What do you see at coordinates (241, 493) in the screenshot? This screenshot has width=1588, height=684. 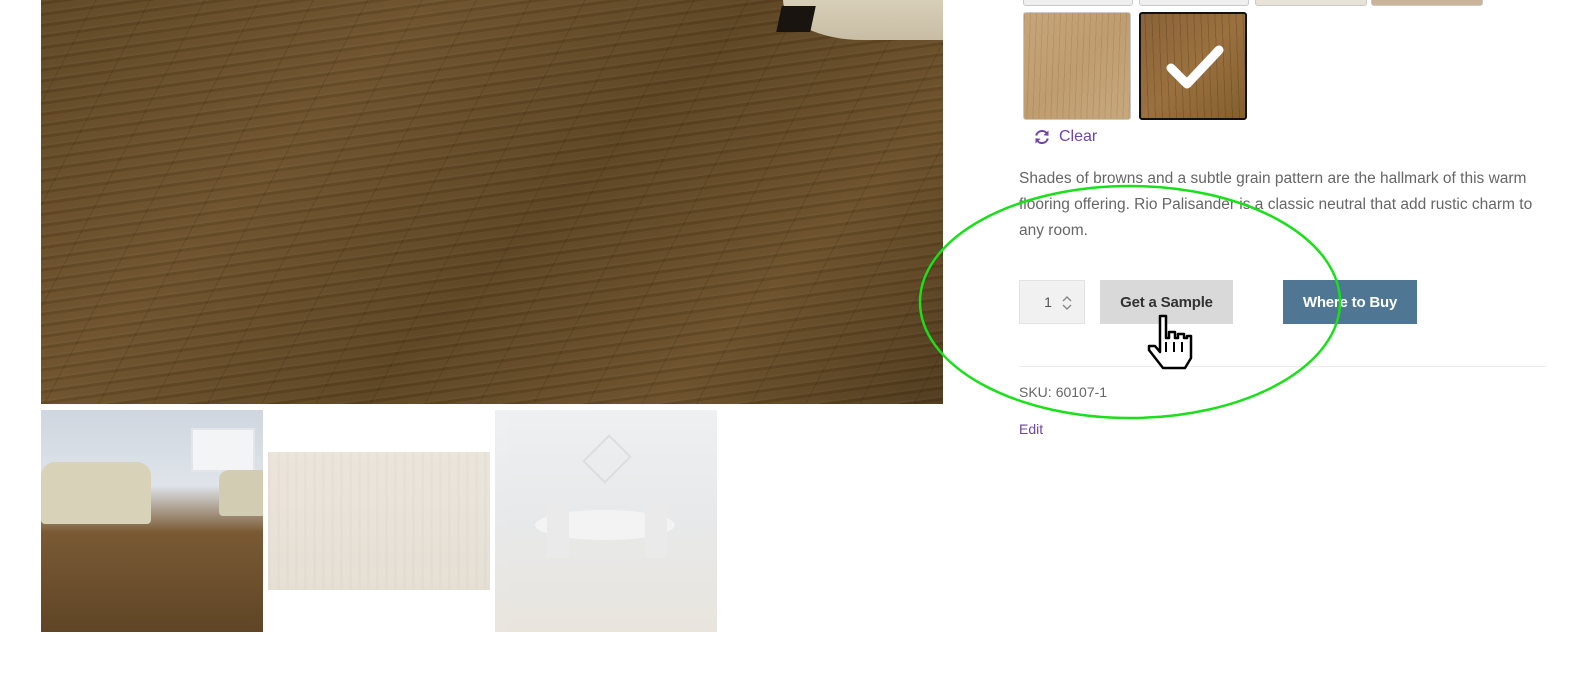 I see `armchair` at bounding box center [241, 493].